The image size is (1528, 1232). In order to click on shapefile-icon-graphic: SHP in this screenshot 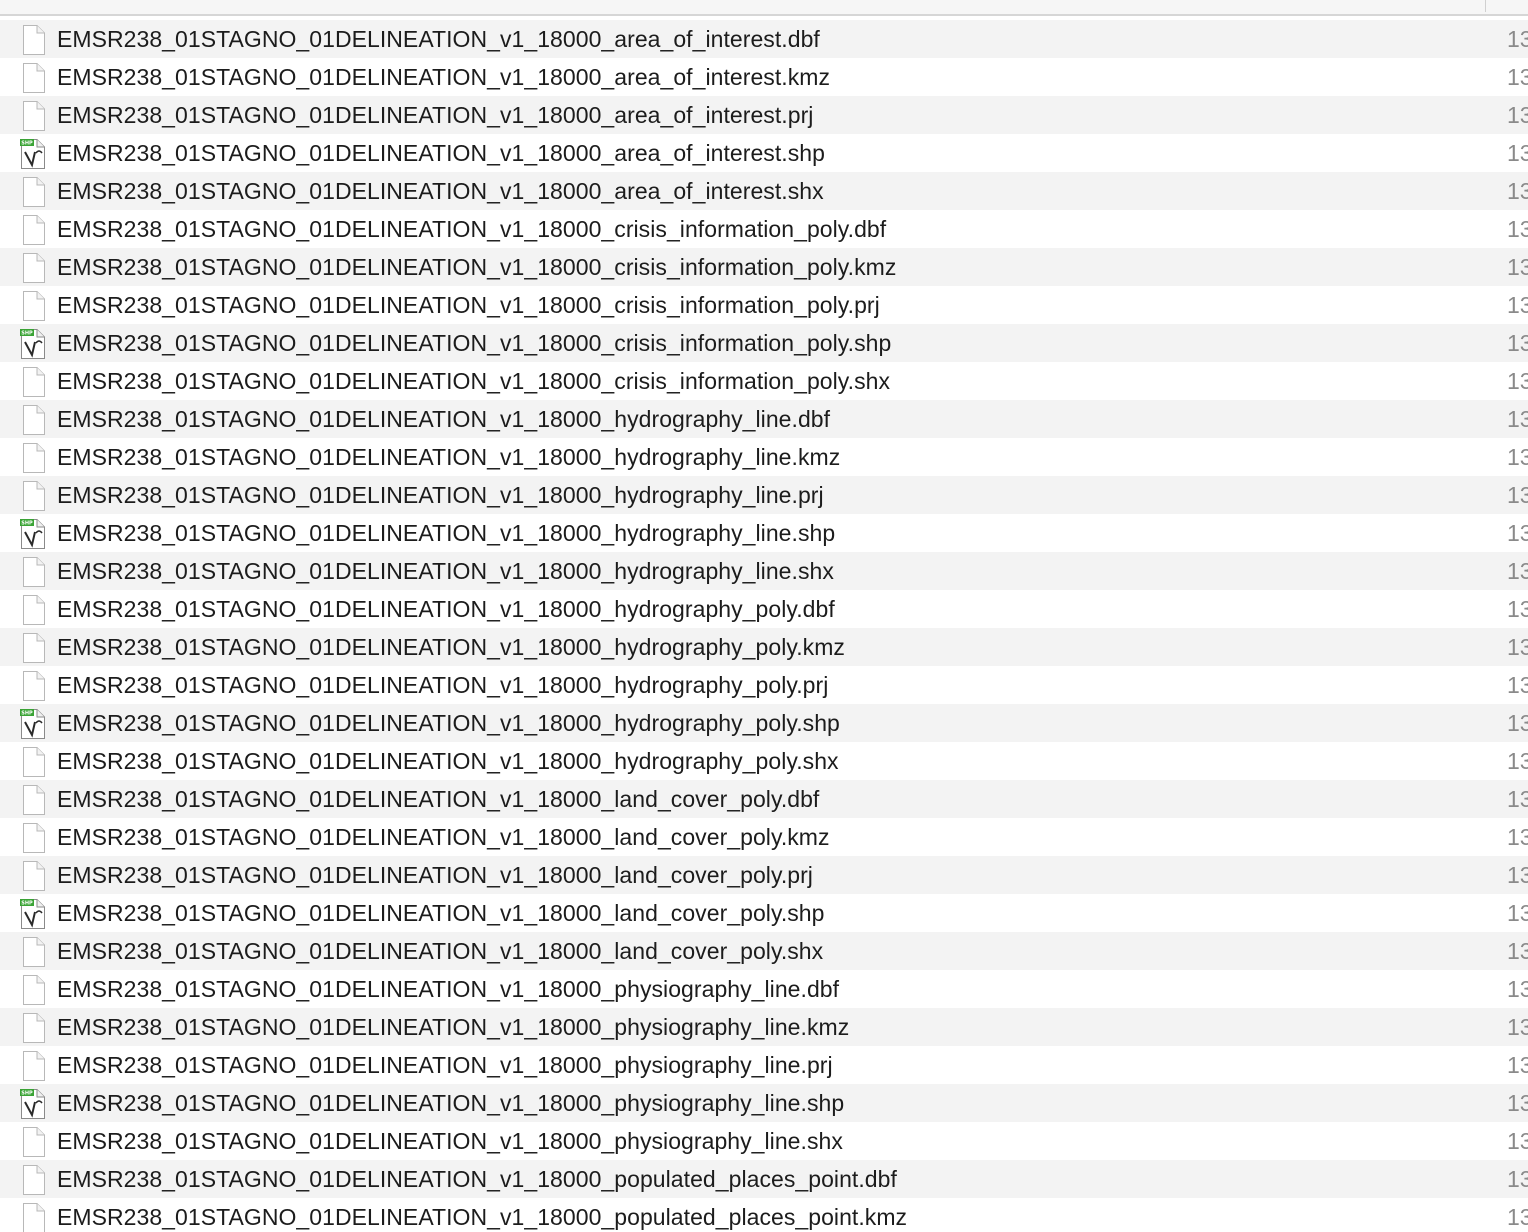, I will do `click(32, 154)`.